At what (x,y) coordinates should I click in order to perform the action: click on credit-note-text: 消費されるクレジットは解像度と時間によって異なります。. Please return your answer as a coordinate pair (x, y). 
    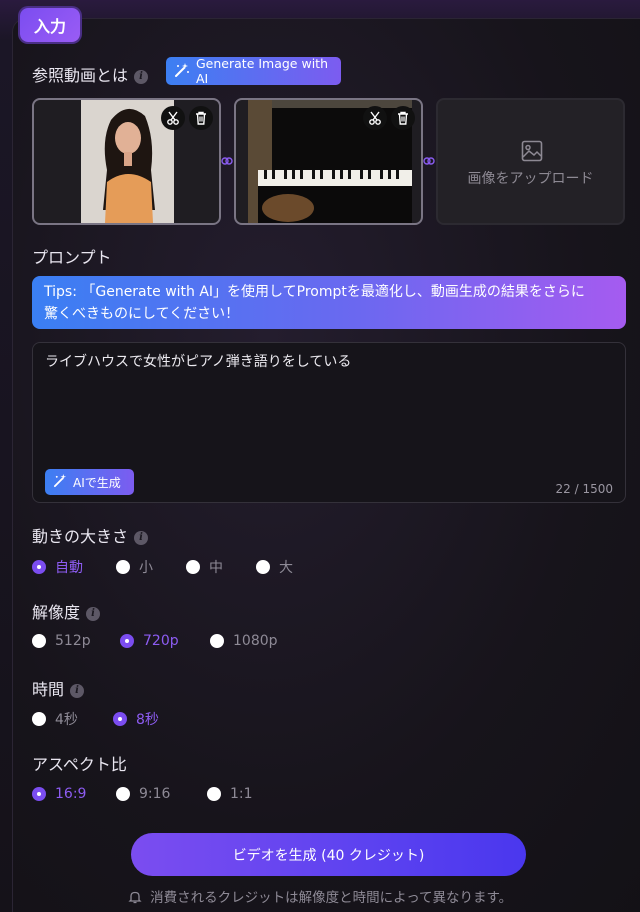
    Looking at the image, I should click on (331, 898).